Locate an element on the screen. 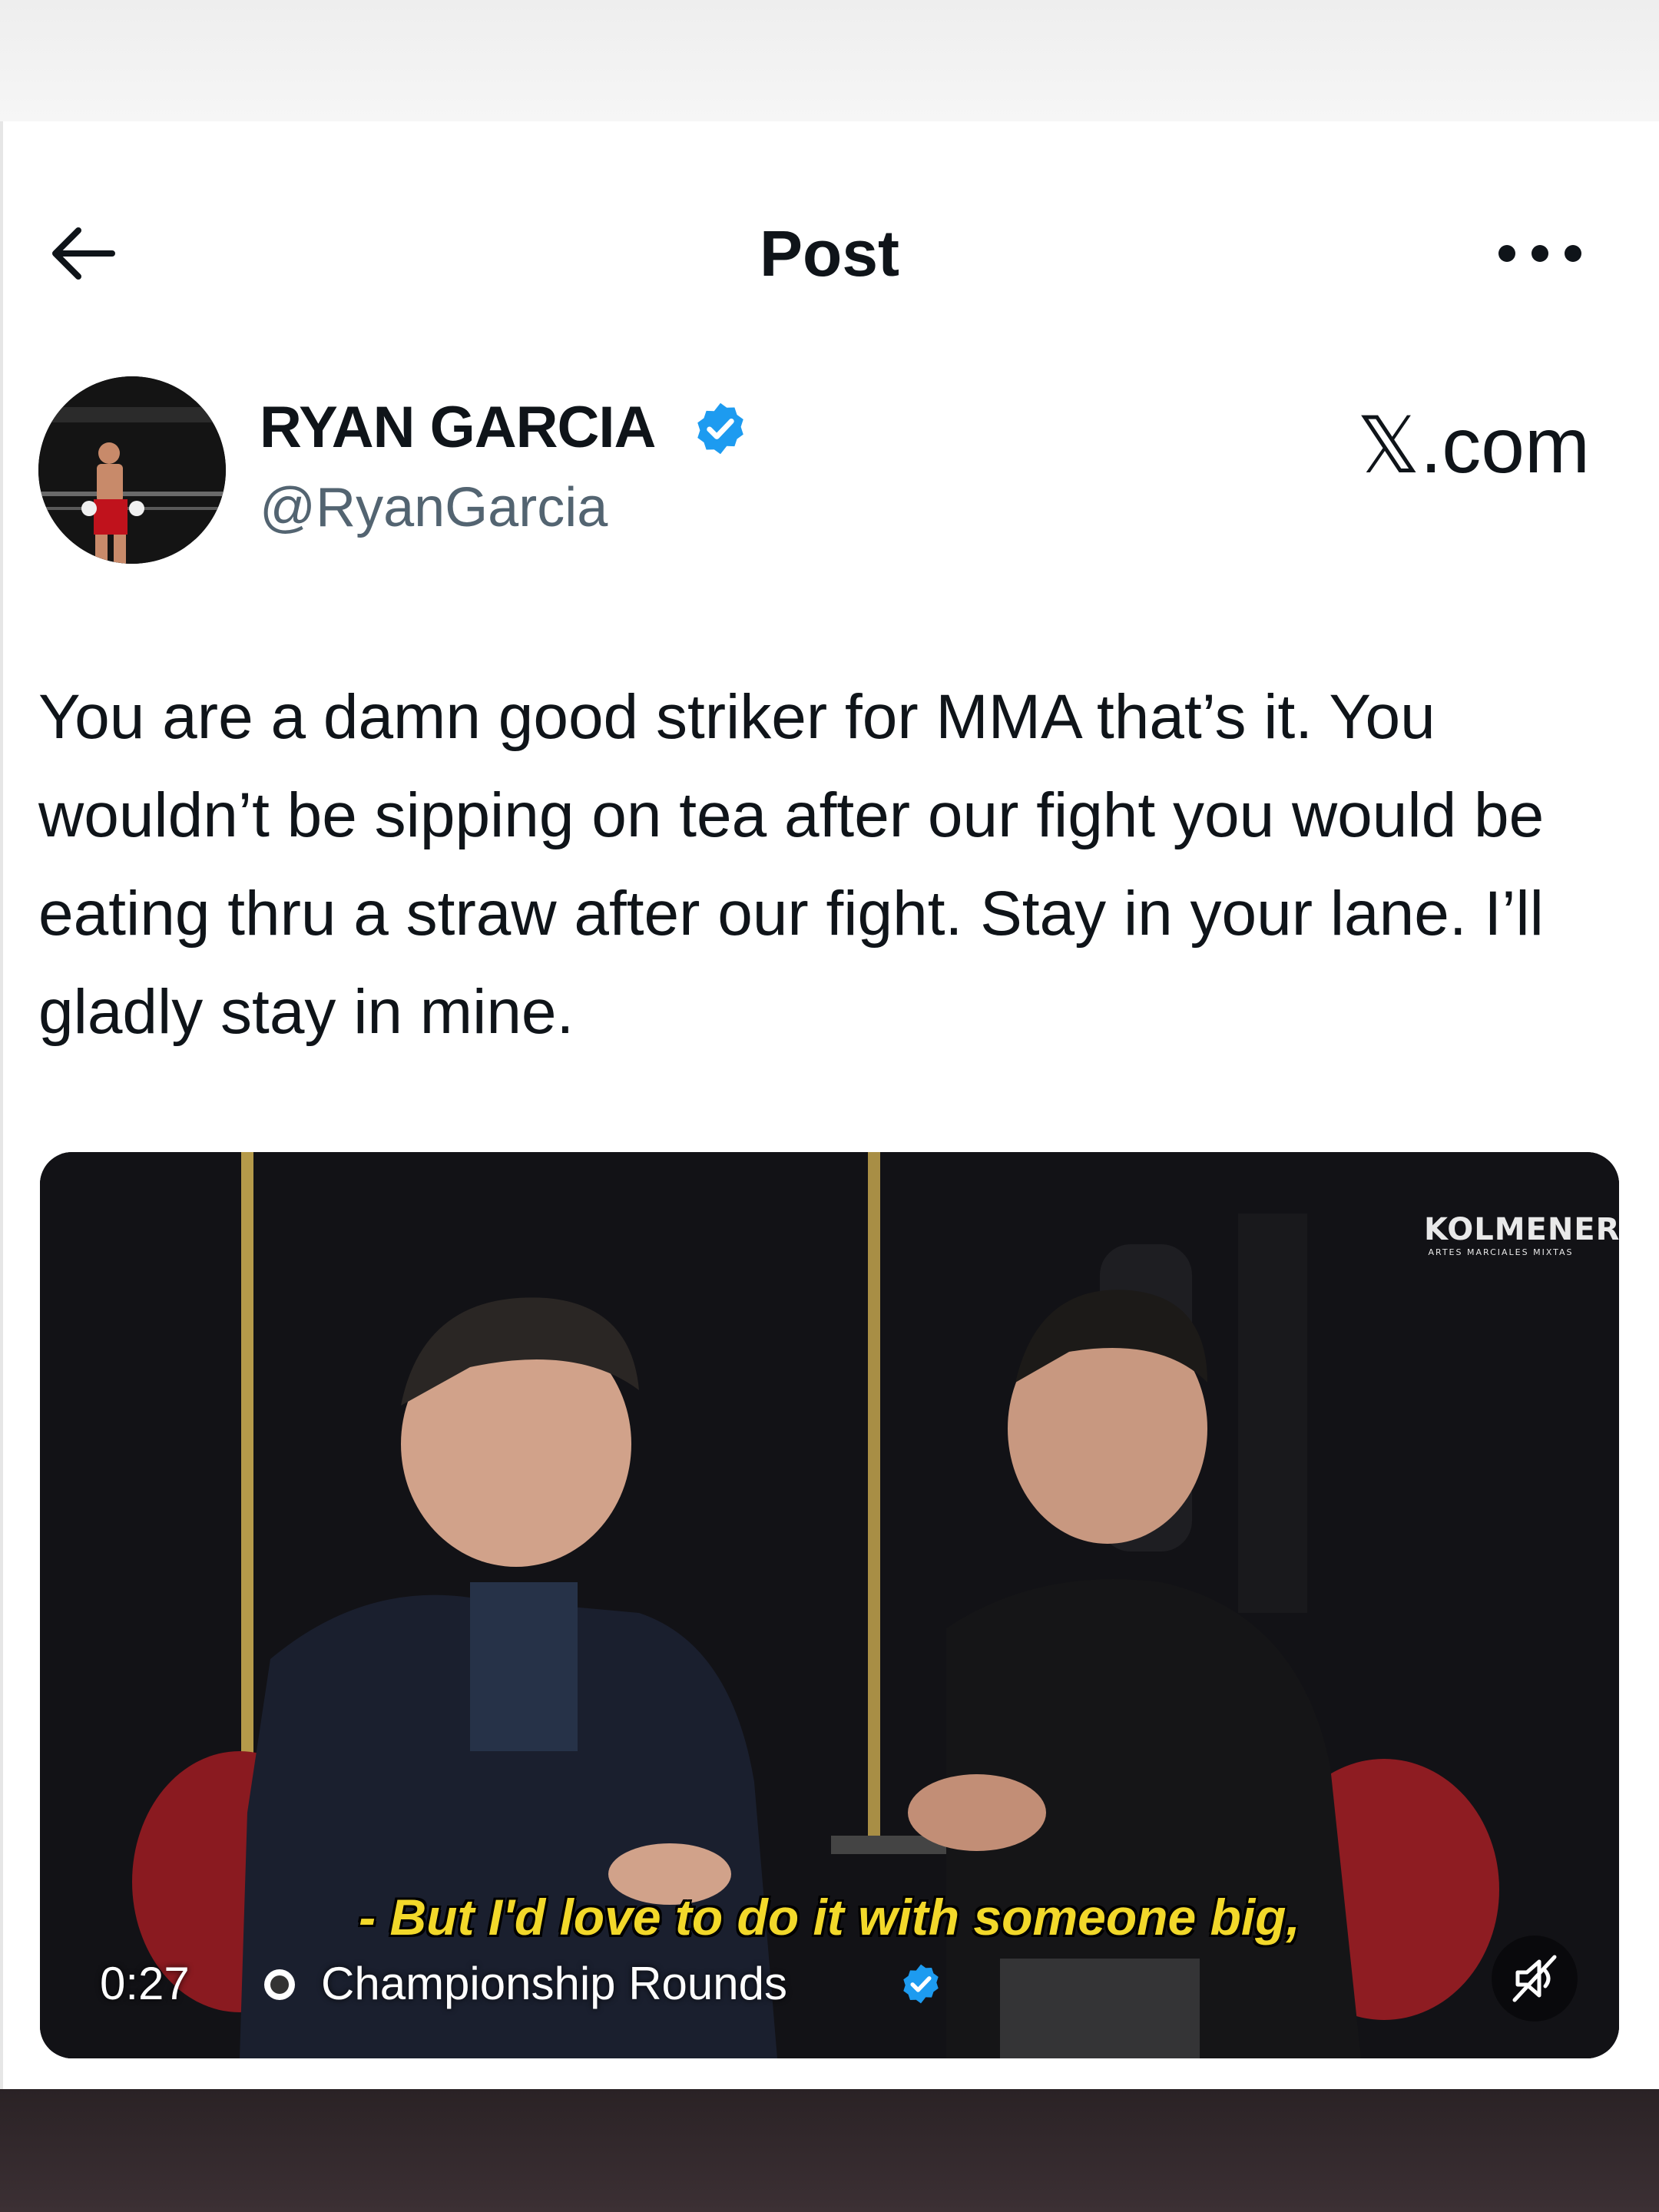  watermark-subtitle: ARTES MARCIALES MIXTAS is located at coordinates (1501, 1252).